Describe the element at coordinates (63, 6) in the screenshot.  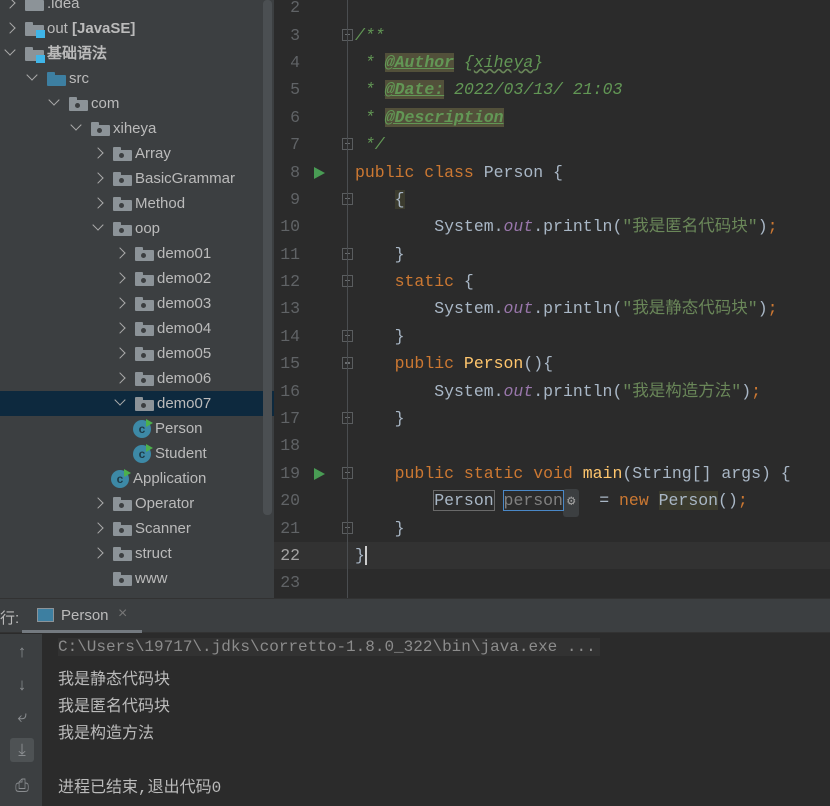
I see `tree-item-label: .idea` at that location.